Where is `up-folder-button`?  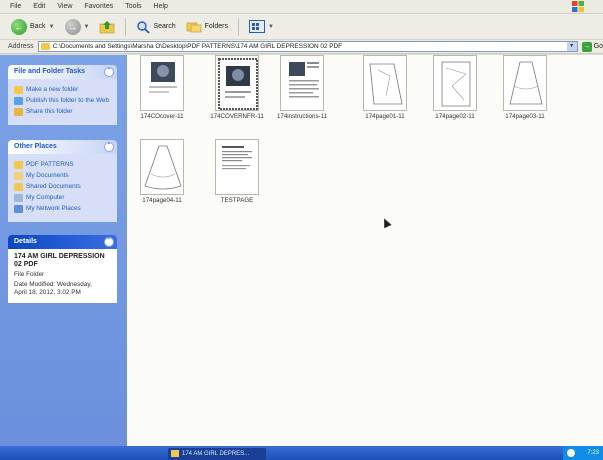
up-folder-button is located at coordinates (107, 27).